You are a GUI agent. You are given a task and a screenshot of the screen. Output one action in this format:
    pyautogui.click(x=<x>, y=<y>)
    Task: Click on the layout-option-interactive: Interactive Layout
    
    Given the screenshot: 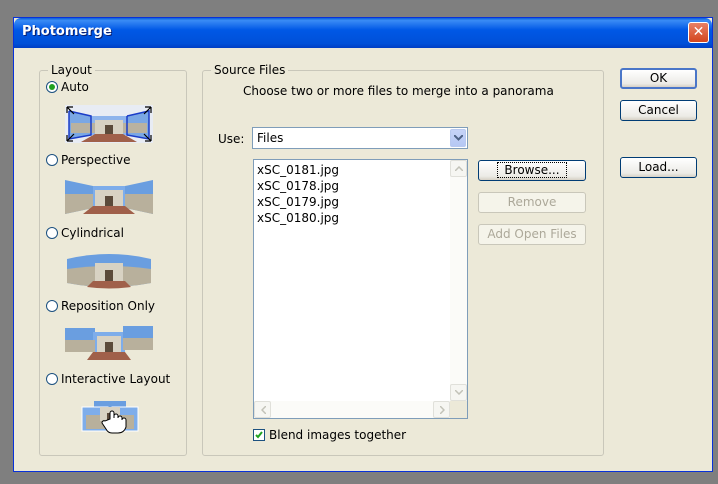 What is the action you would take?
    pyautogui.click(x=108, y=379)
    